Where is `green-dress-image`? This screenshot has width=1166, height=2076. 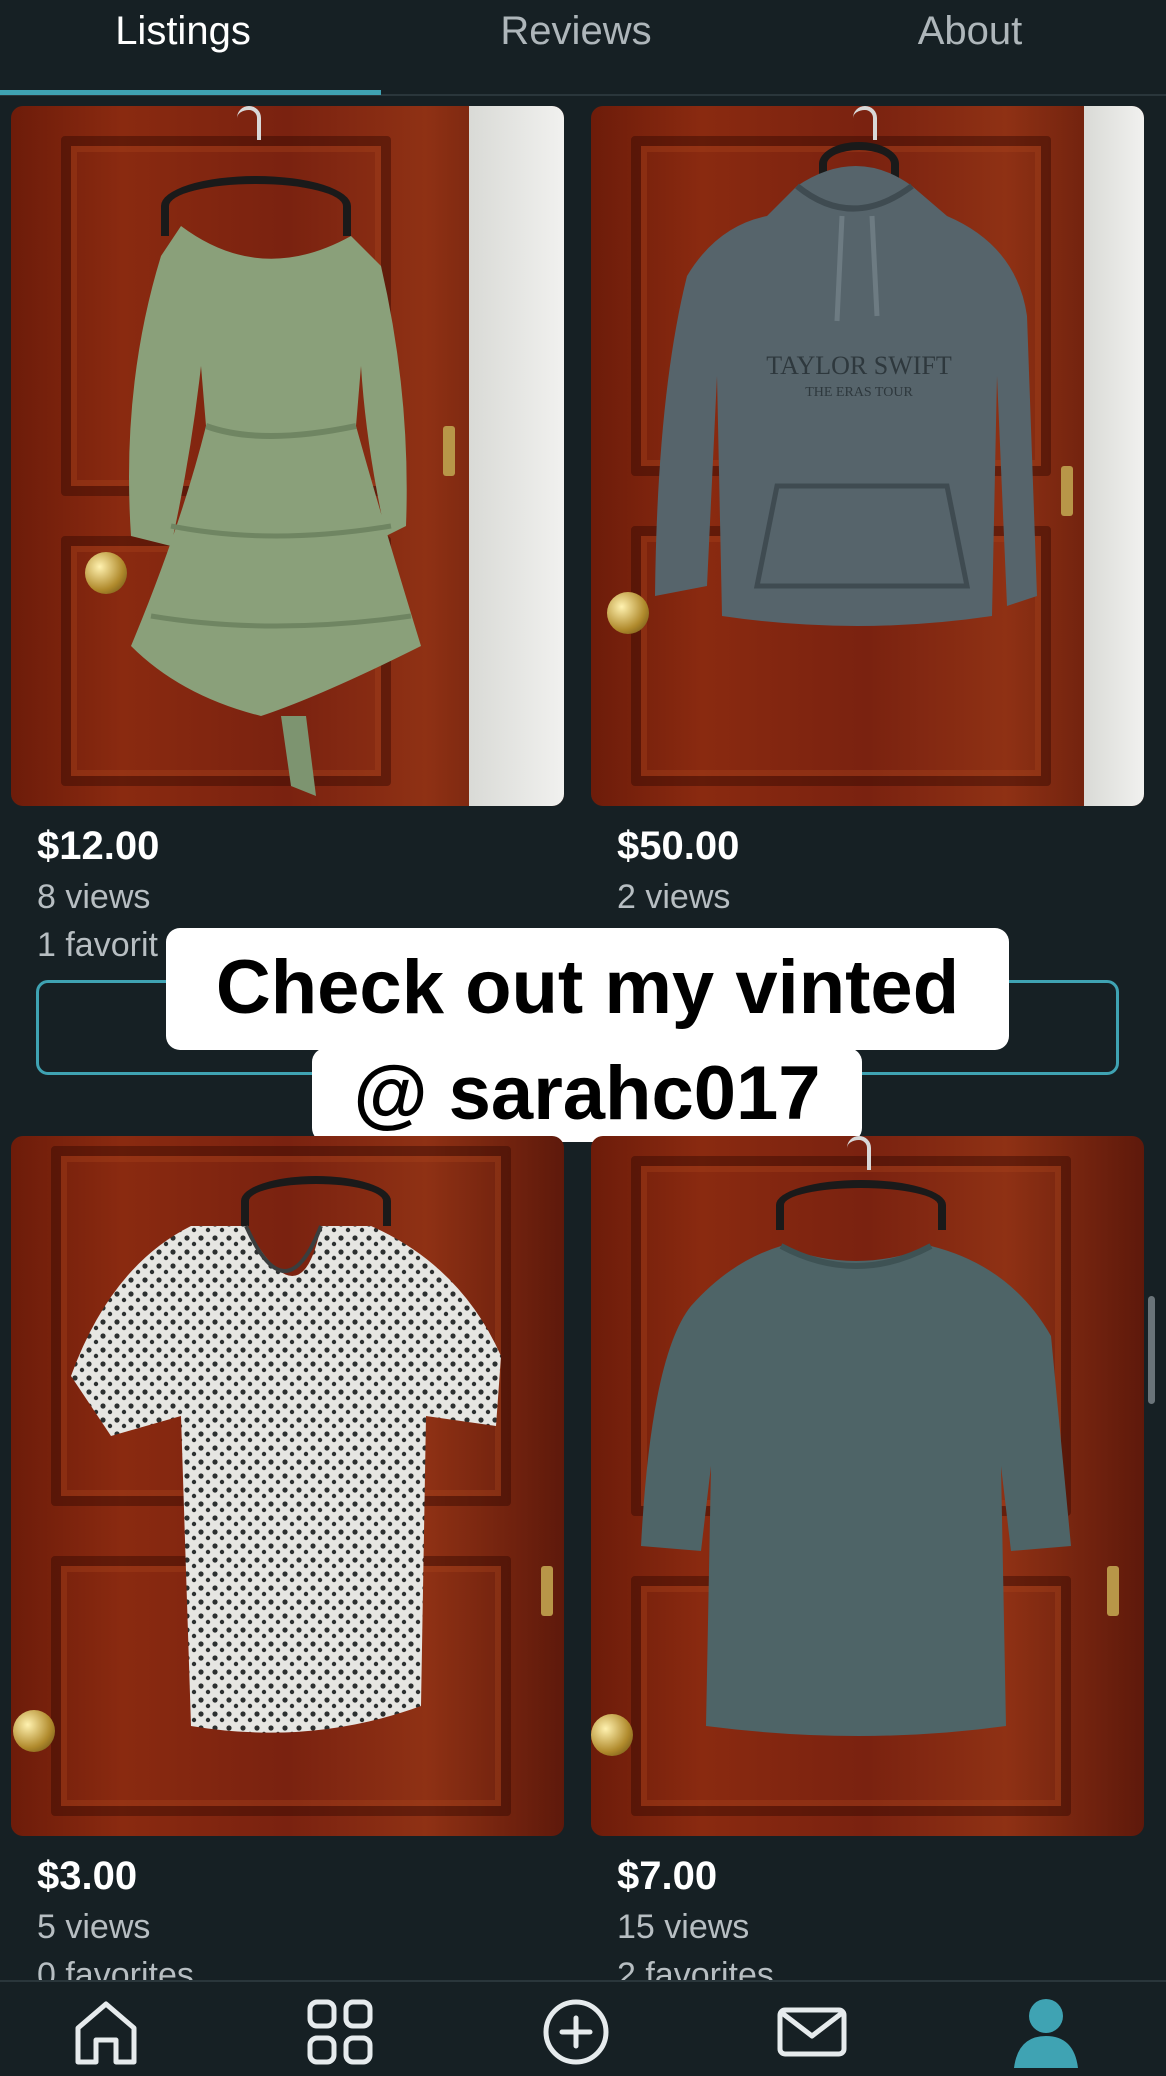
green-dress-image is located at coordinates (275, 511).